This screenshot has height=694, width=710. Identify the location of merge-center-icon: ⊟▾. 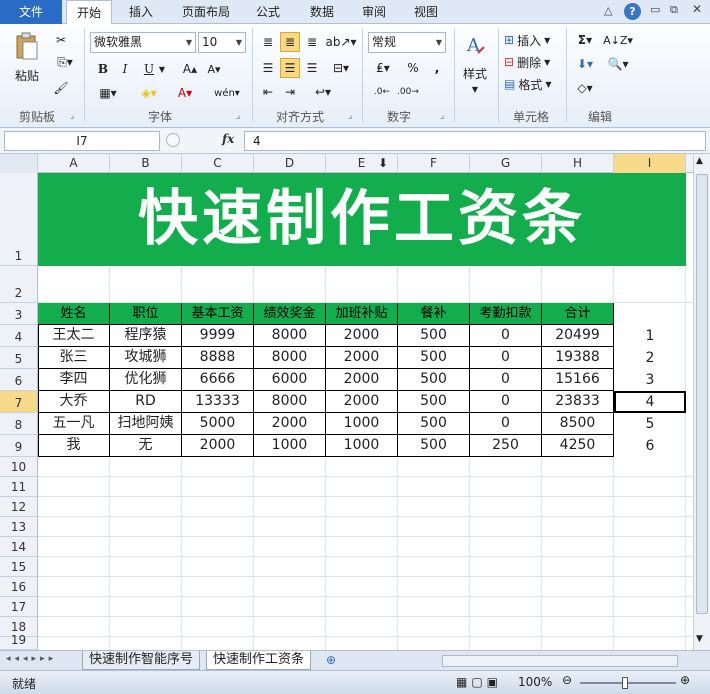
(341, 68).